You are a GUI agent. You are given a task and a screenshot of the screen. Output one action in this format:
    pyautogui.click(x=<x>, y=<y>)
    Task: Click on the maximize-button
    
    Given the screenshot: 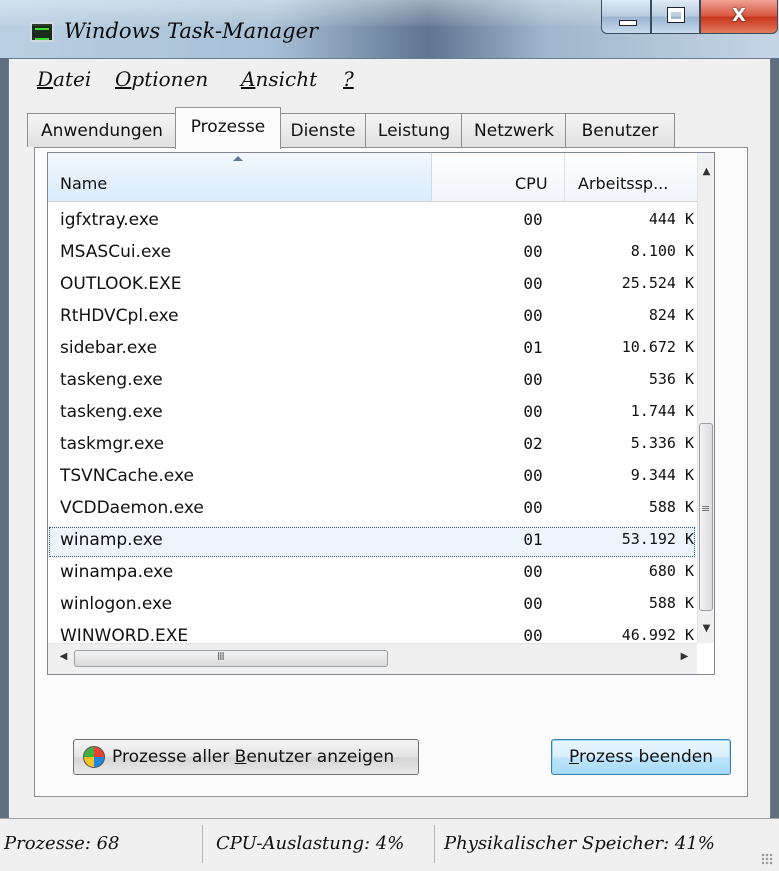 What is the action you would take?
    pyautogui.click(x=675, y=17)
    